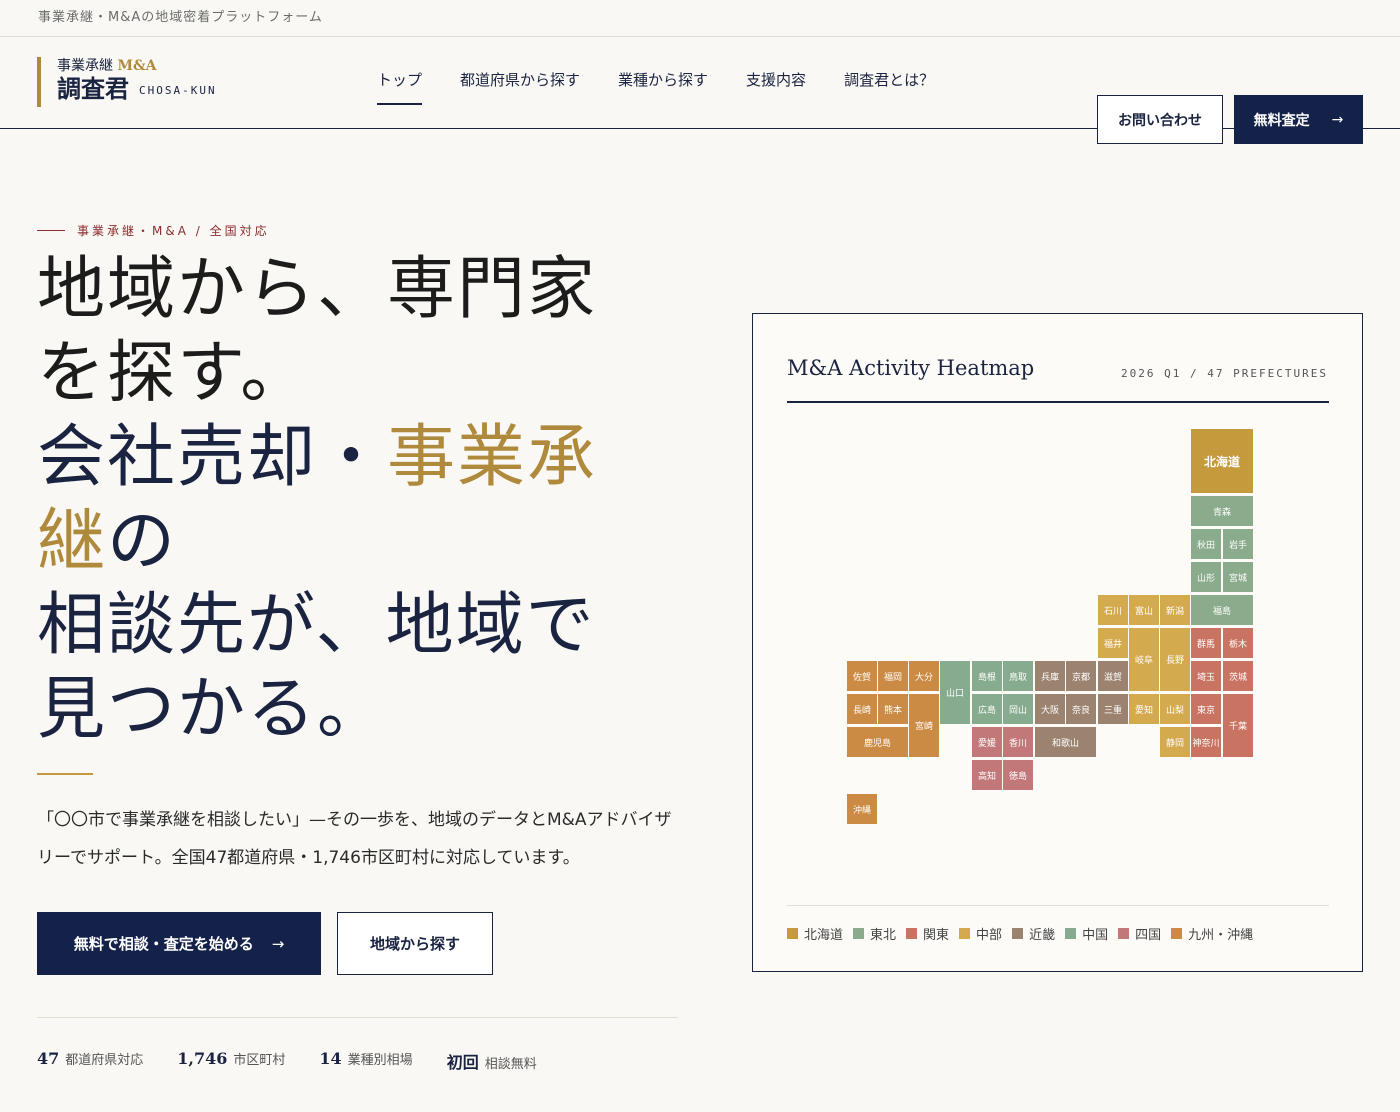 The height and width of the screenshot is (1112, 1400). What do you see at coordinates (1175, 709) in the screenshot?
I see `prefecture-tile: 山梨` at bounding box center [1175, 709].